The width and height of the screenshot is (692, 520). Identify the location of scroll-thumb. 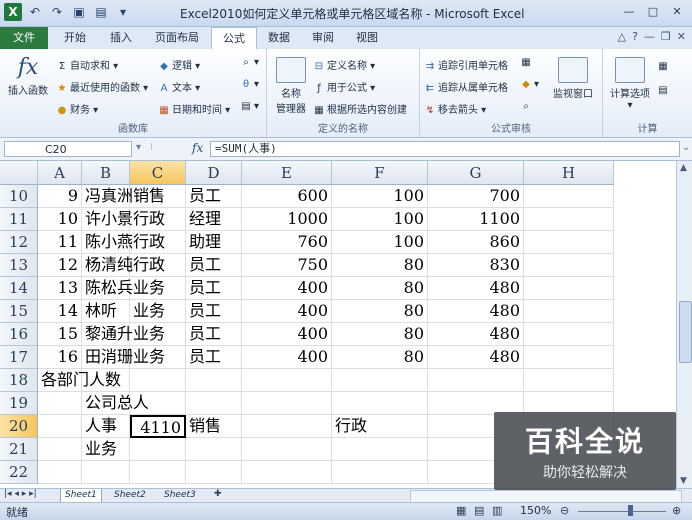
(685, 332).